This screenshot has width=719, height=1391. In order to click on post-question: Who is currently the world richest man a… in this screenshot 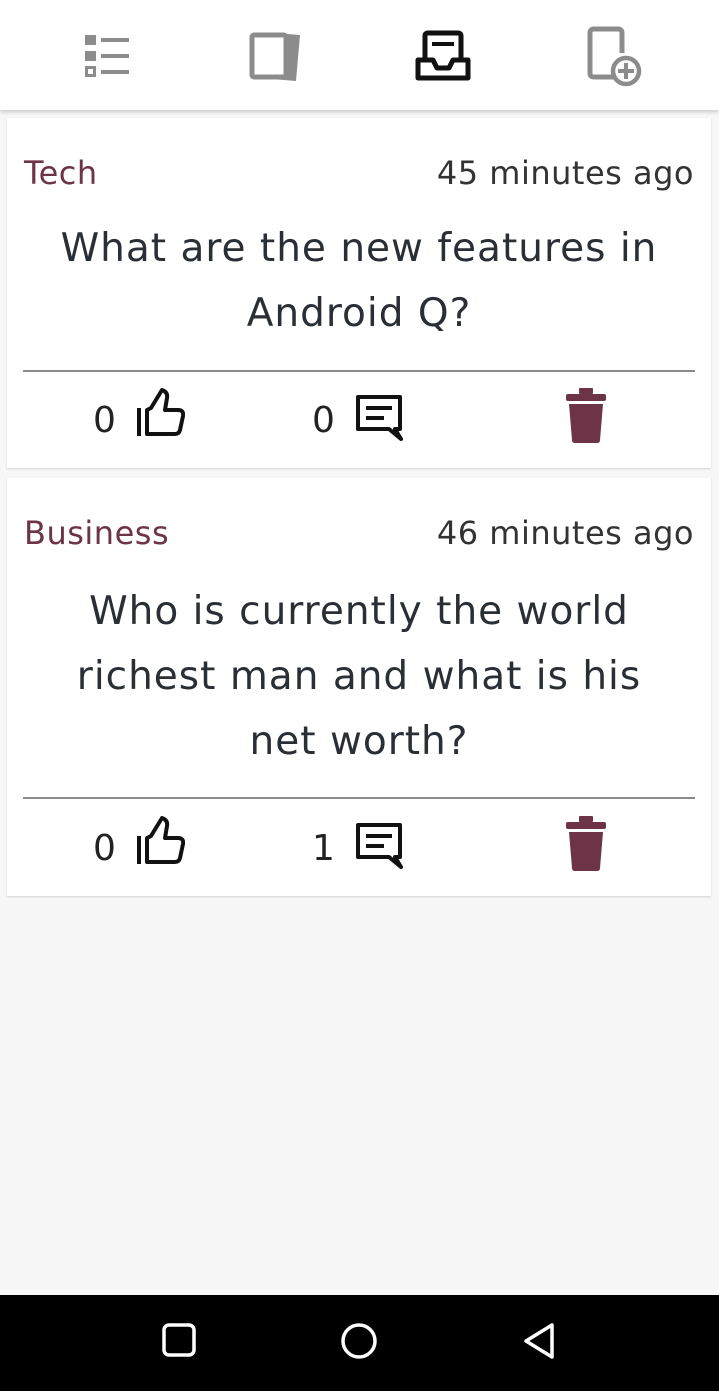, I will do `click(359, 676)`.